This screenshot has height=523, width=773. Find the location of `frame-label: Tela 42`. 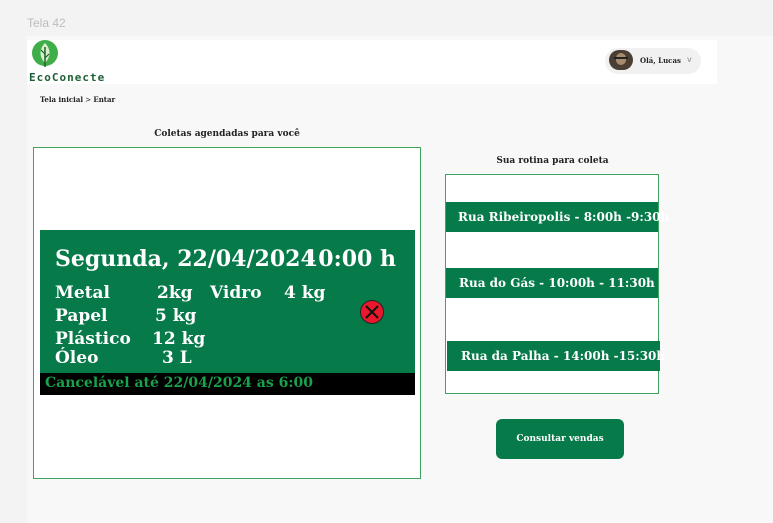

frame-label: Tela 42 is located at coordinates (46, 23).